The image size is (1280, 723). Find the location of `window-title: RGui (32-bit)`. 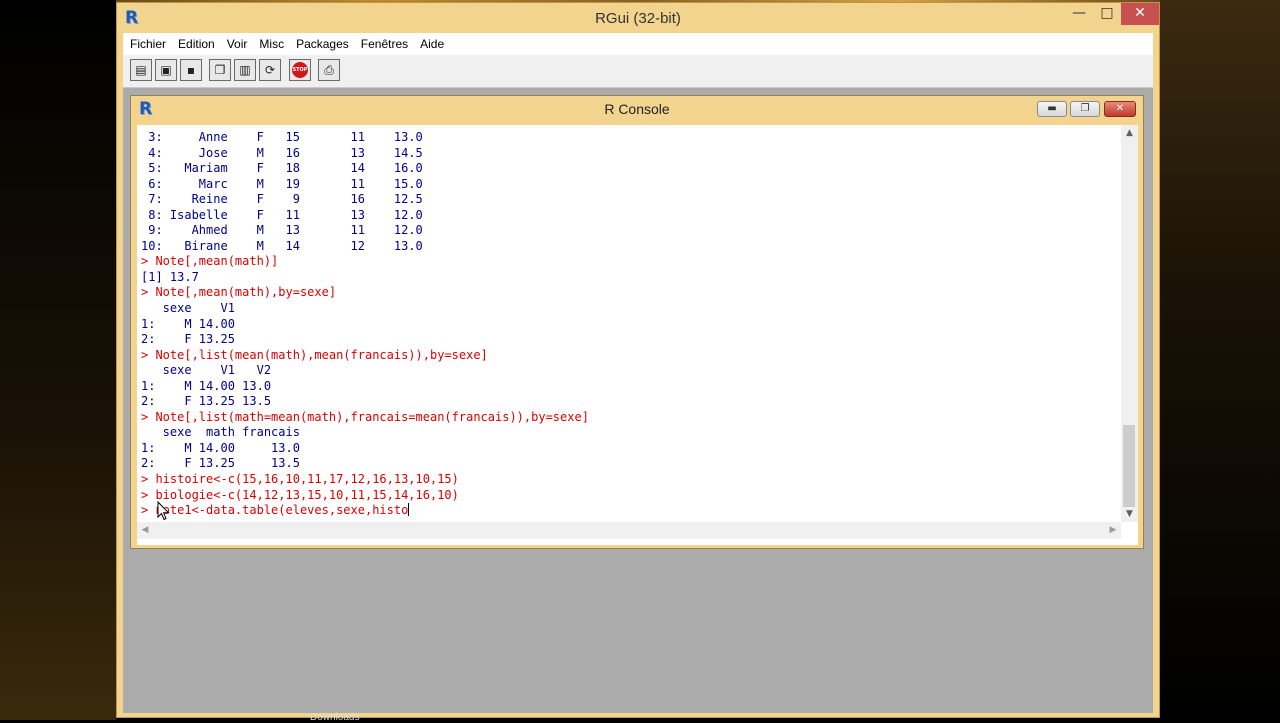

window-title: RGui (32-bit) is located at coordinates (638, 18).